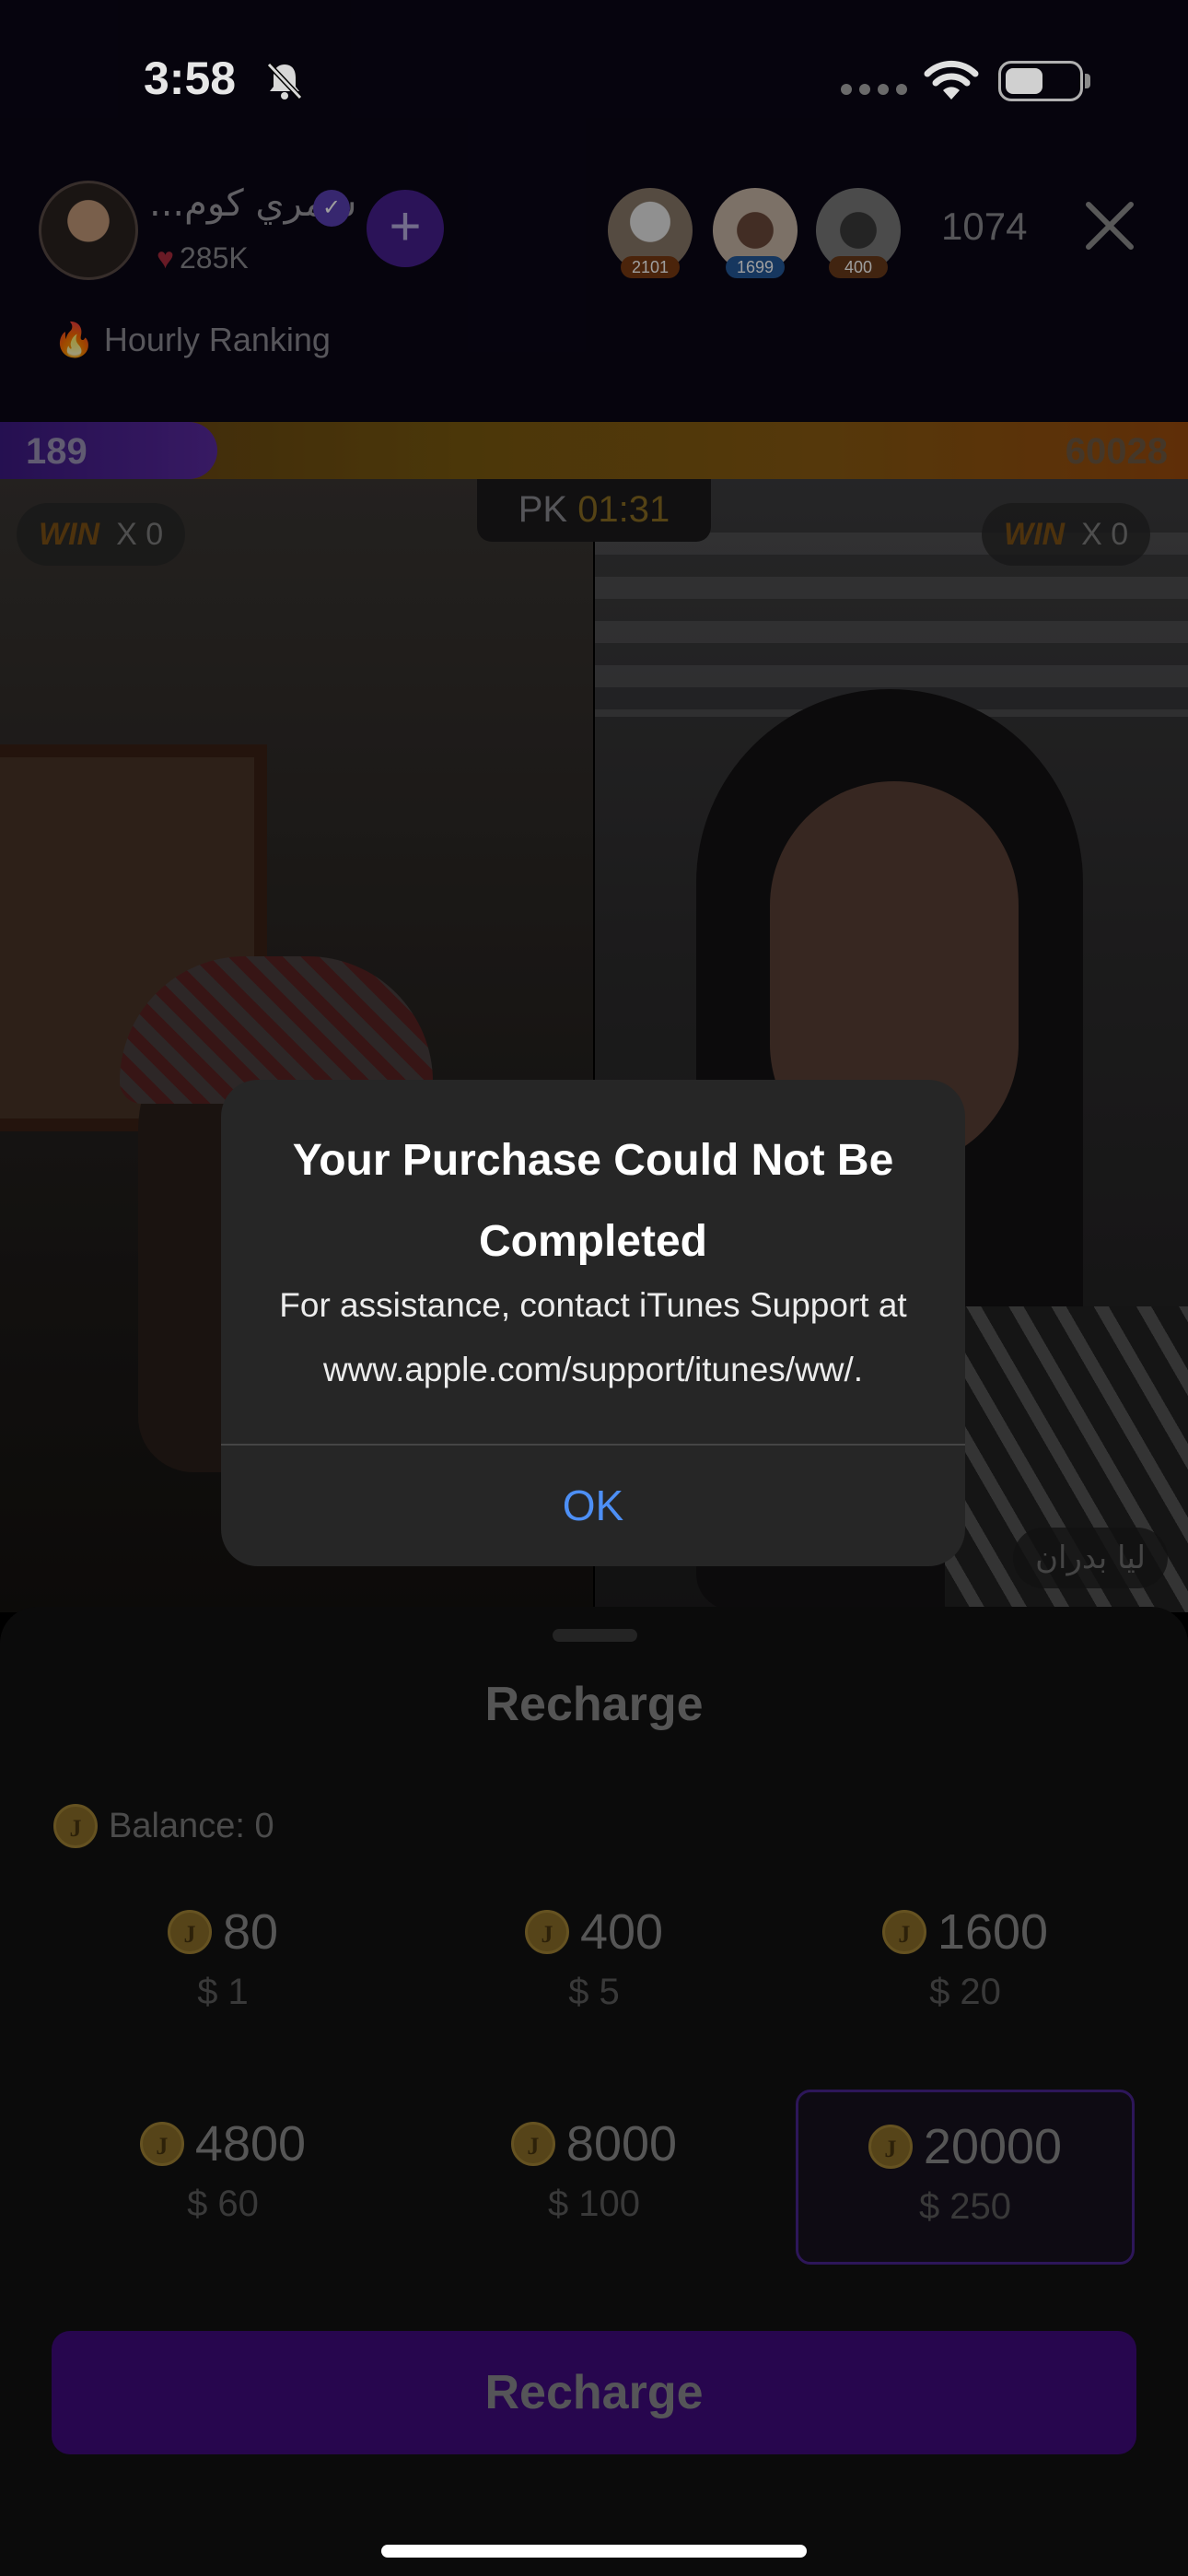 Image resolution: width=1188 pixels, height=2576 pixels. Describe the element at coordinates (951, 80) in the screenshot. I see `wifi-icon` at that location.